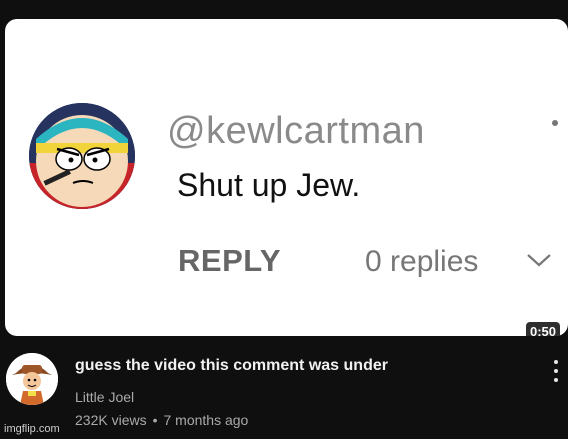 The image size is (568, 439). Describe the element at coordinates (206, 420) in the screenshot. I see `upload-age: 7 months ago` at that location.